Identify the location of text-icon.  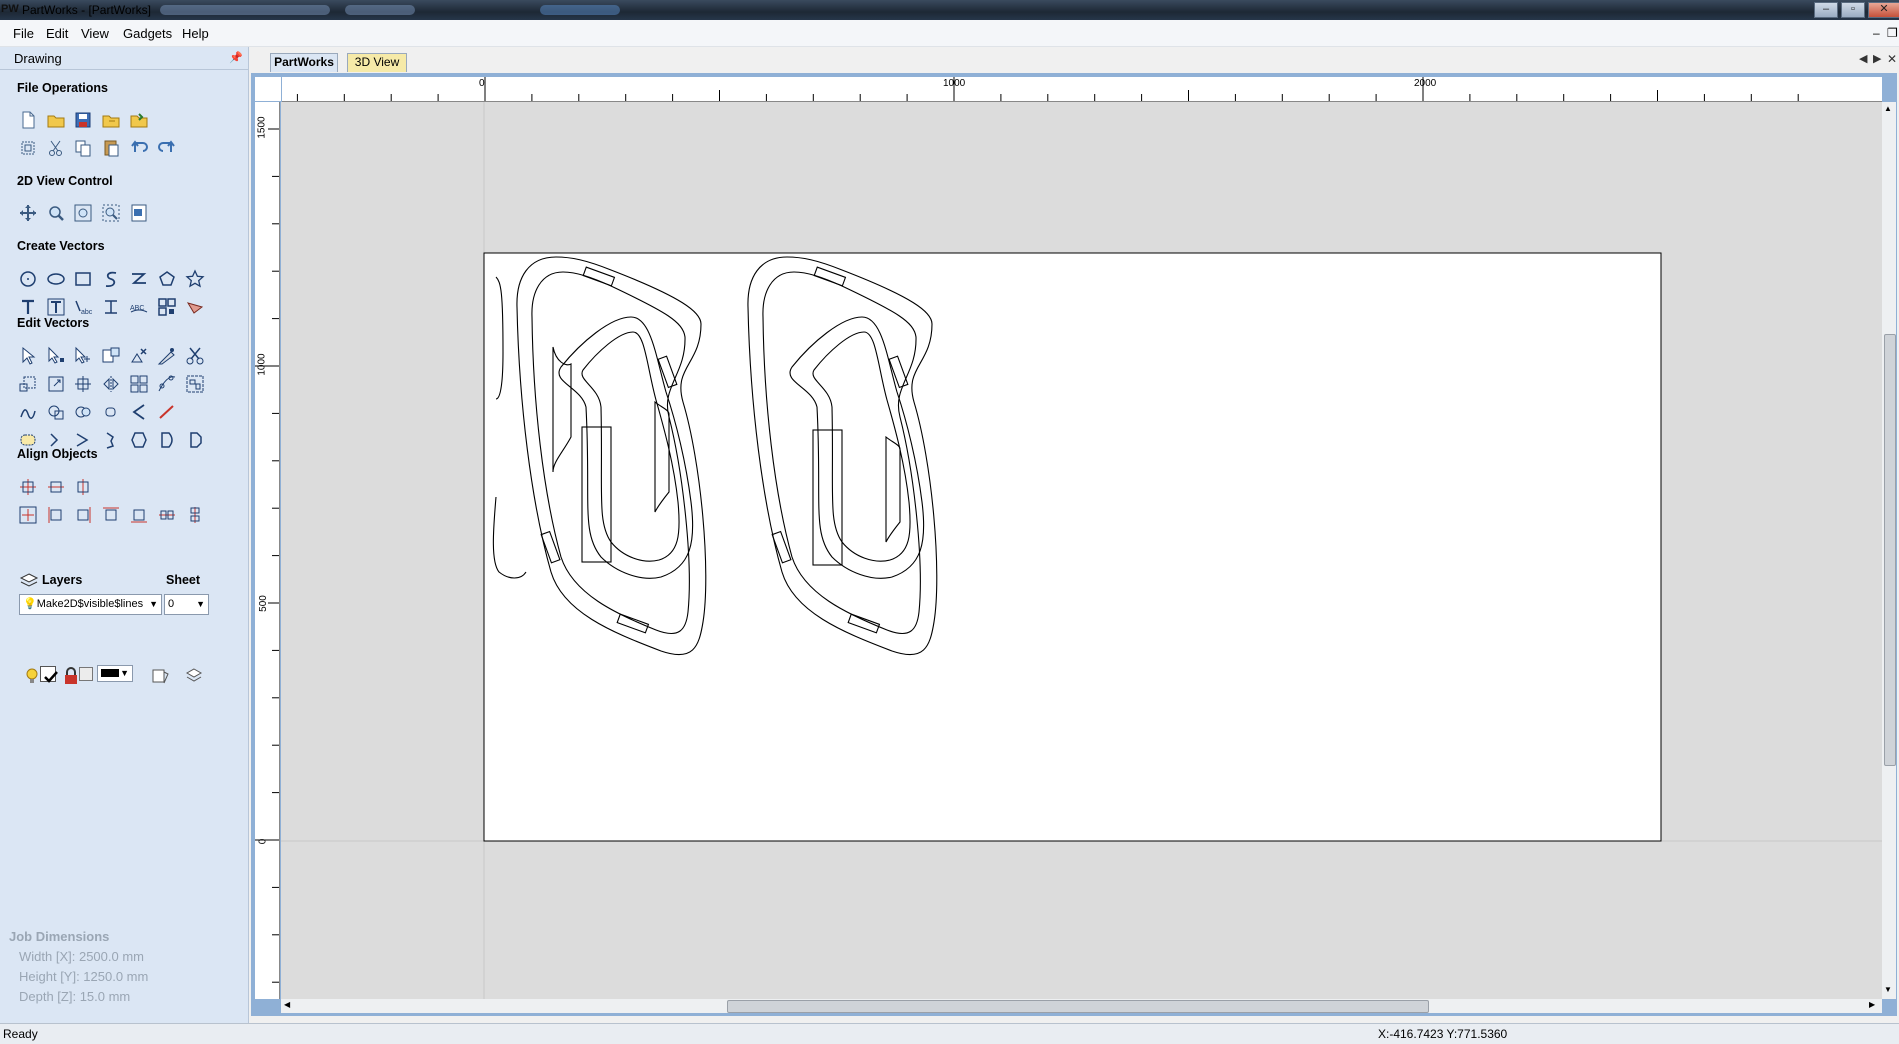
(28, 307).